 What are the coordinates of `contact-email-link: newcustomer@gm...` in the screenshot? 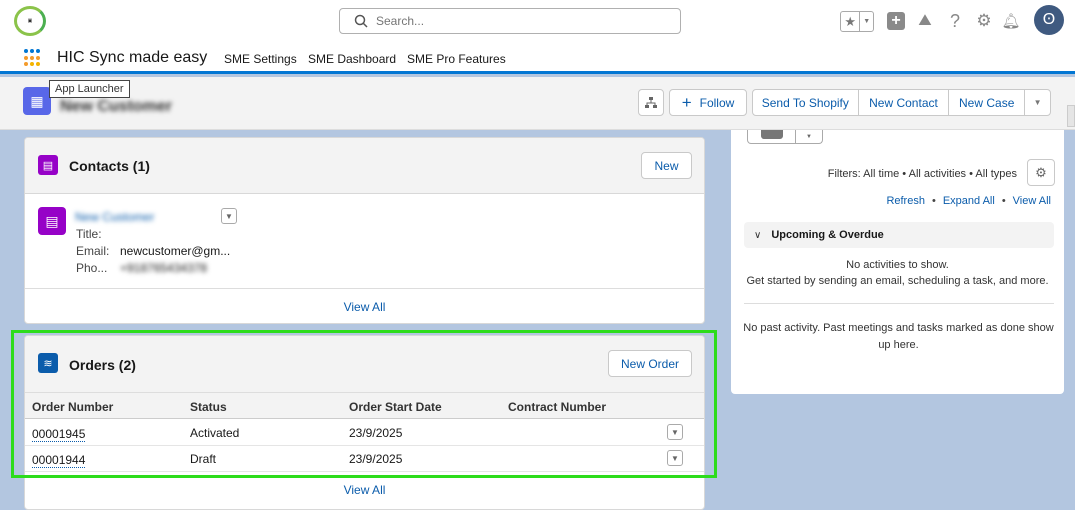 It's located at (175, 251).